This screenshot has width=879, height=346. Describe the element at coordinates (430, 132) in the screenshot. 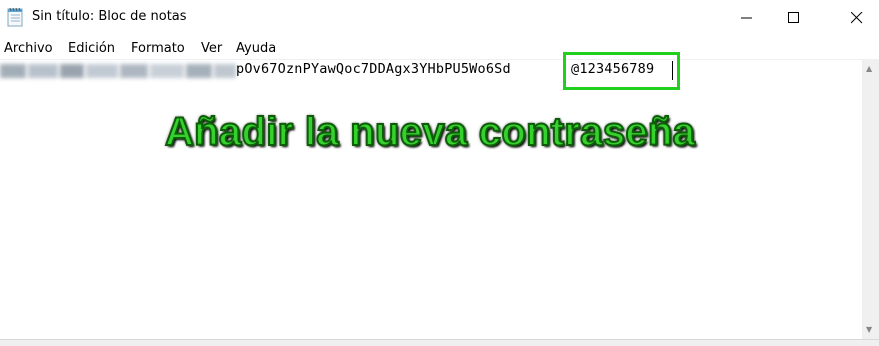

I see `annotation-caption: Añadir la nueva contraseña` at that location.